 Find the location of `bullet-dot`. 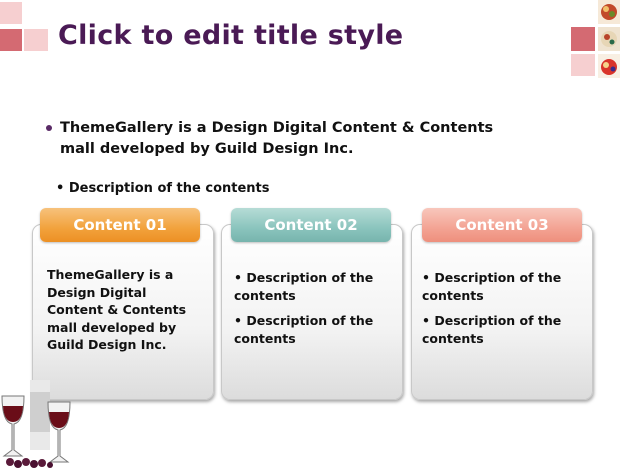

bullet-dot is located at coordinates (49, 128).